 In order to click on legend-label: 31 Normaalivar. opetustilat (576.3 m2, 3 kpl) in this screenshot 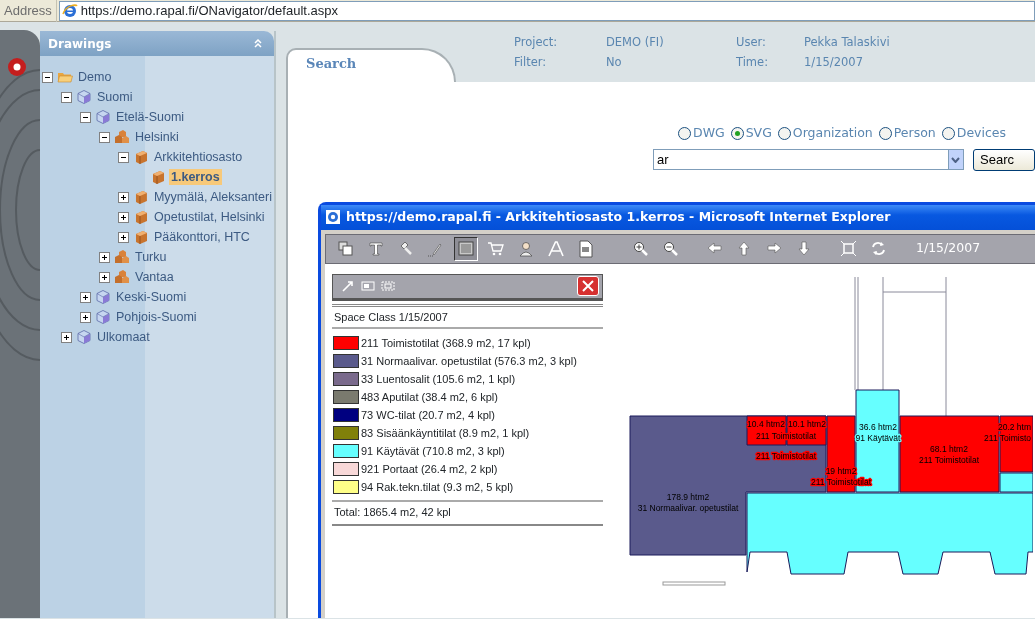, I will do `click(469, 361)`.